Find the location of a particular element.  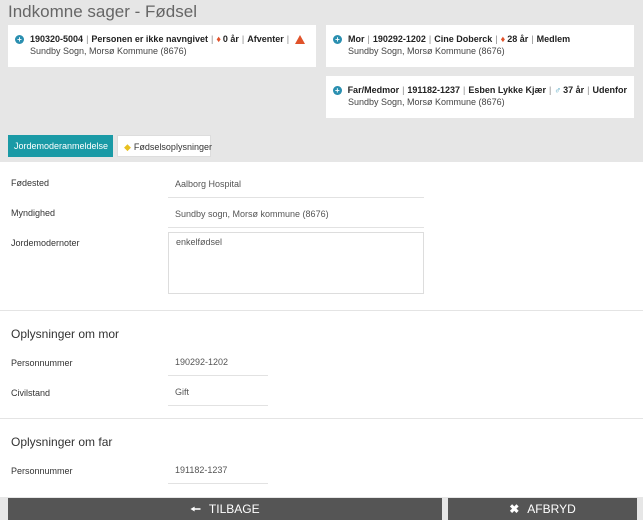

civil-status-label: Civilstand is located at coordinates (31, 393).